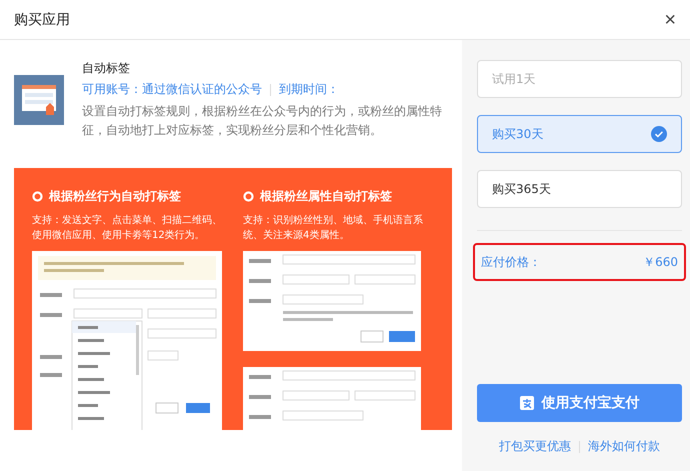 Image resolution: width=690 pixels, height=471 pixels. Describe the element at coordinates (670, 20) in the screenshot. I see `close-button: ×` at that location.